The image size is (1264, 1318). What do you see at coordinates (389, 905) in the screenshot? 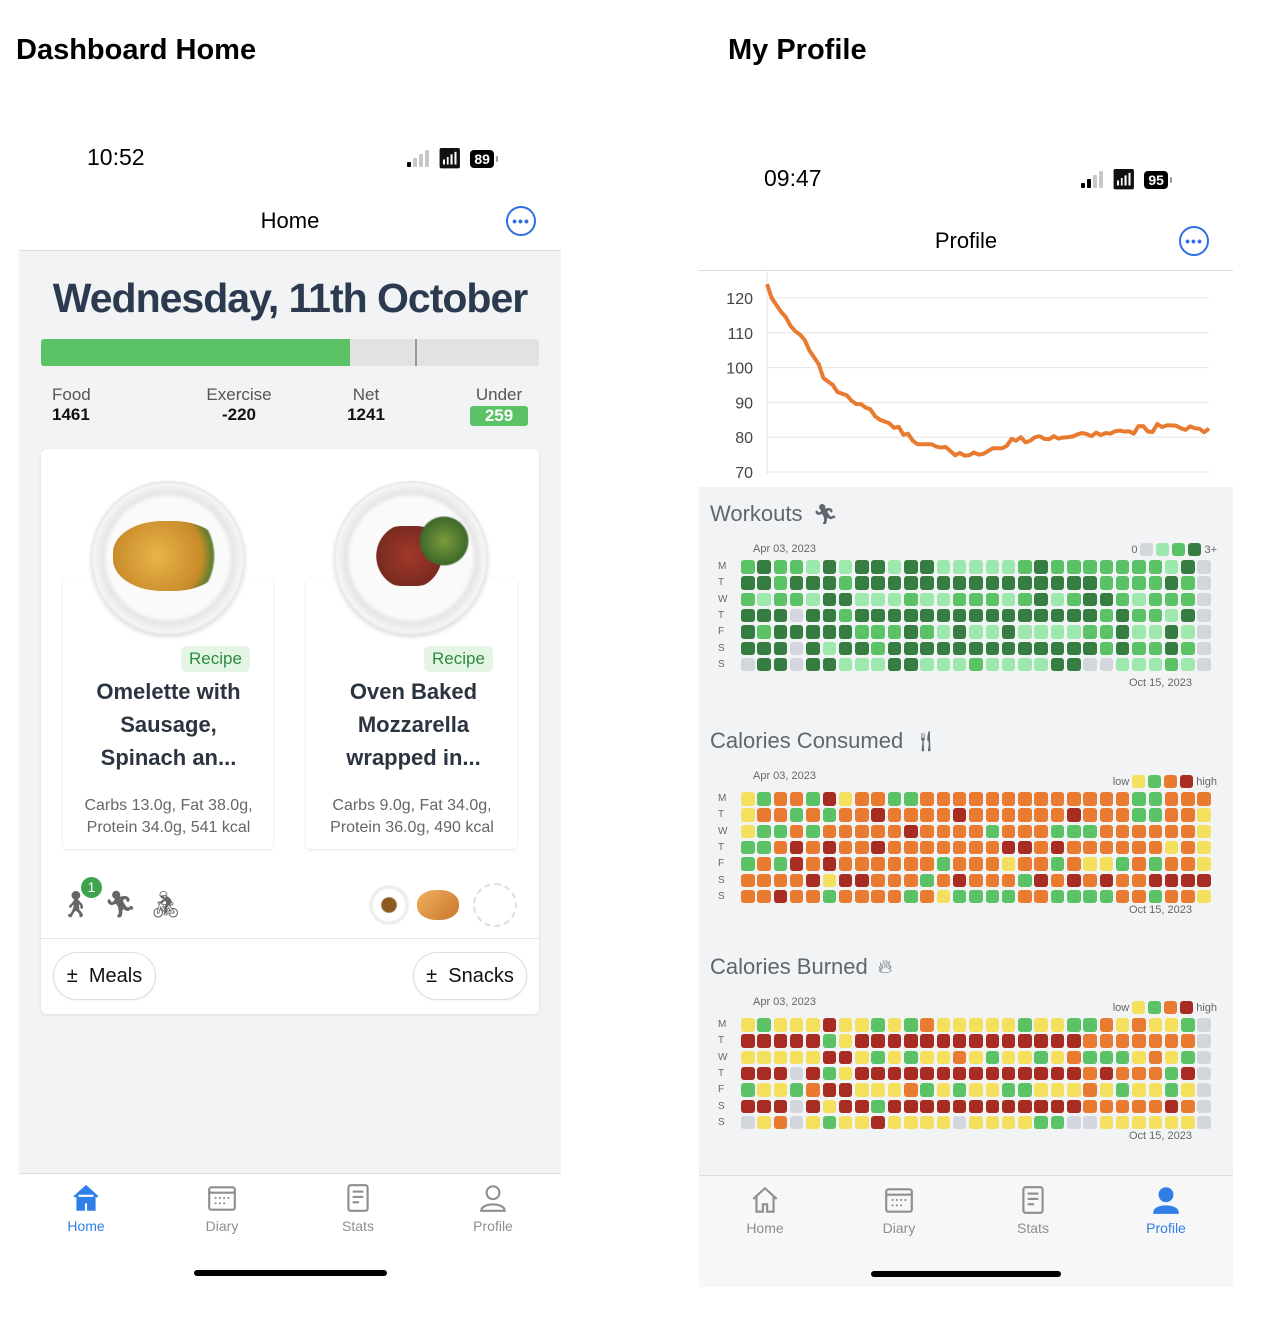
I see `coffee-icon` at bounding box center [389, 905].